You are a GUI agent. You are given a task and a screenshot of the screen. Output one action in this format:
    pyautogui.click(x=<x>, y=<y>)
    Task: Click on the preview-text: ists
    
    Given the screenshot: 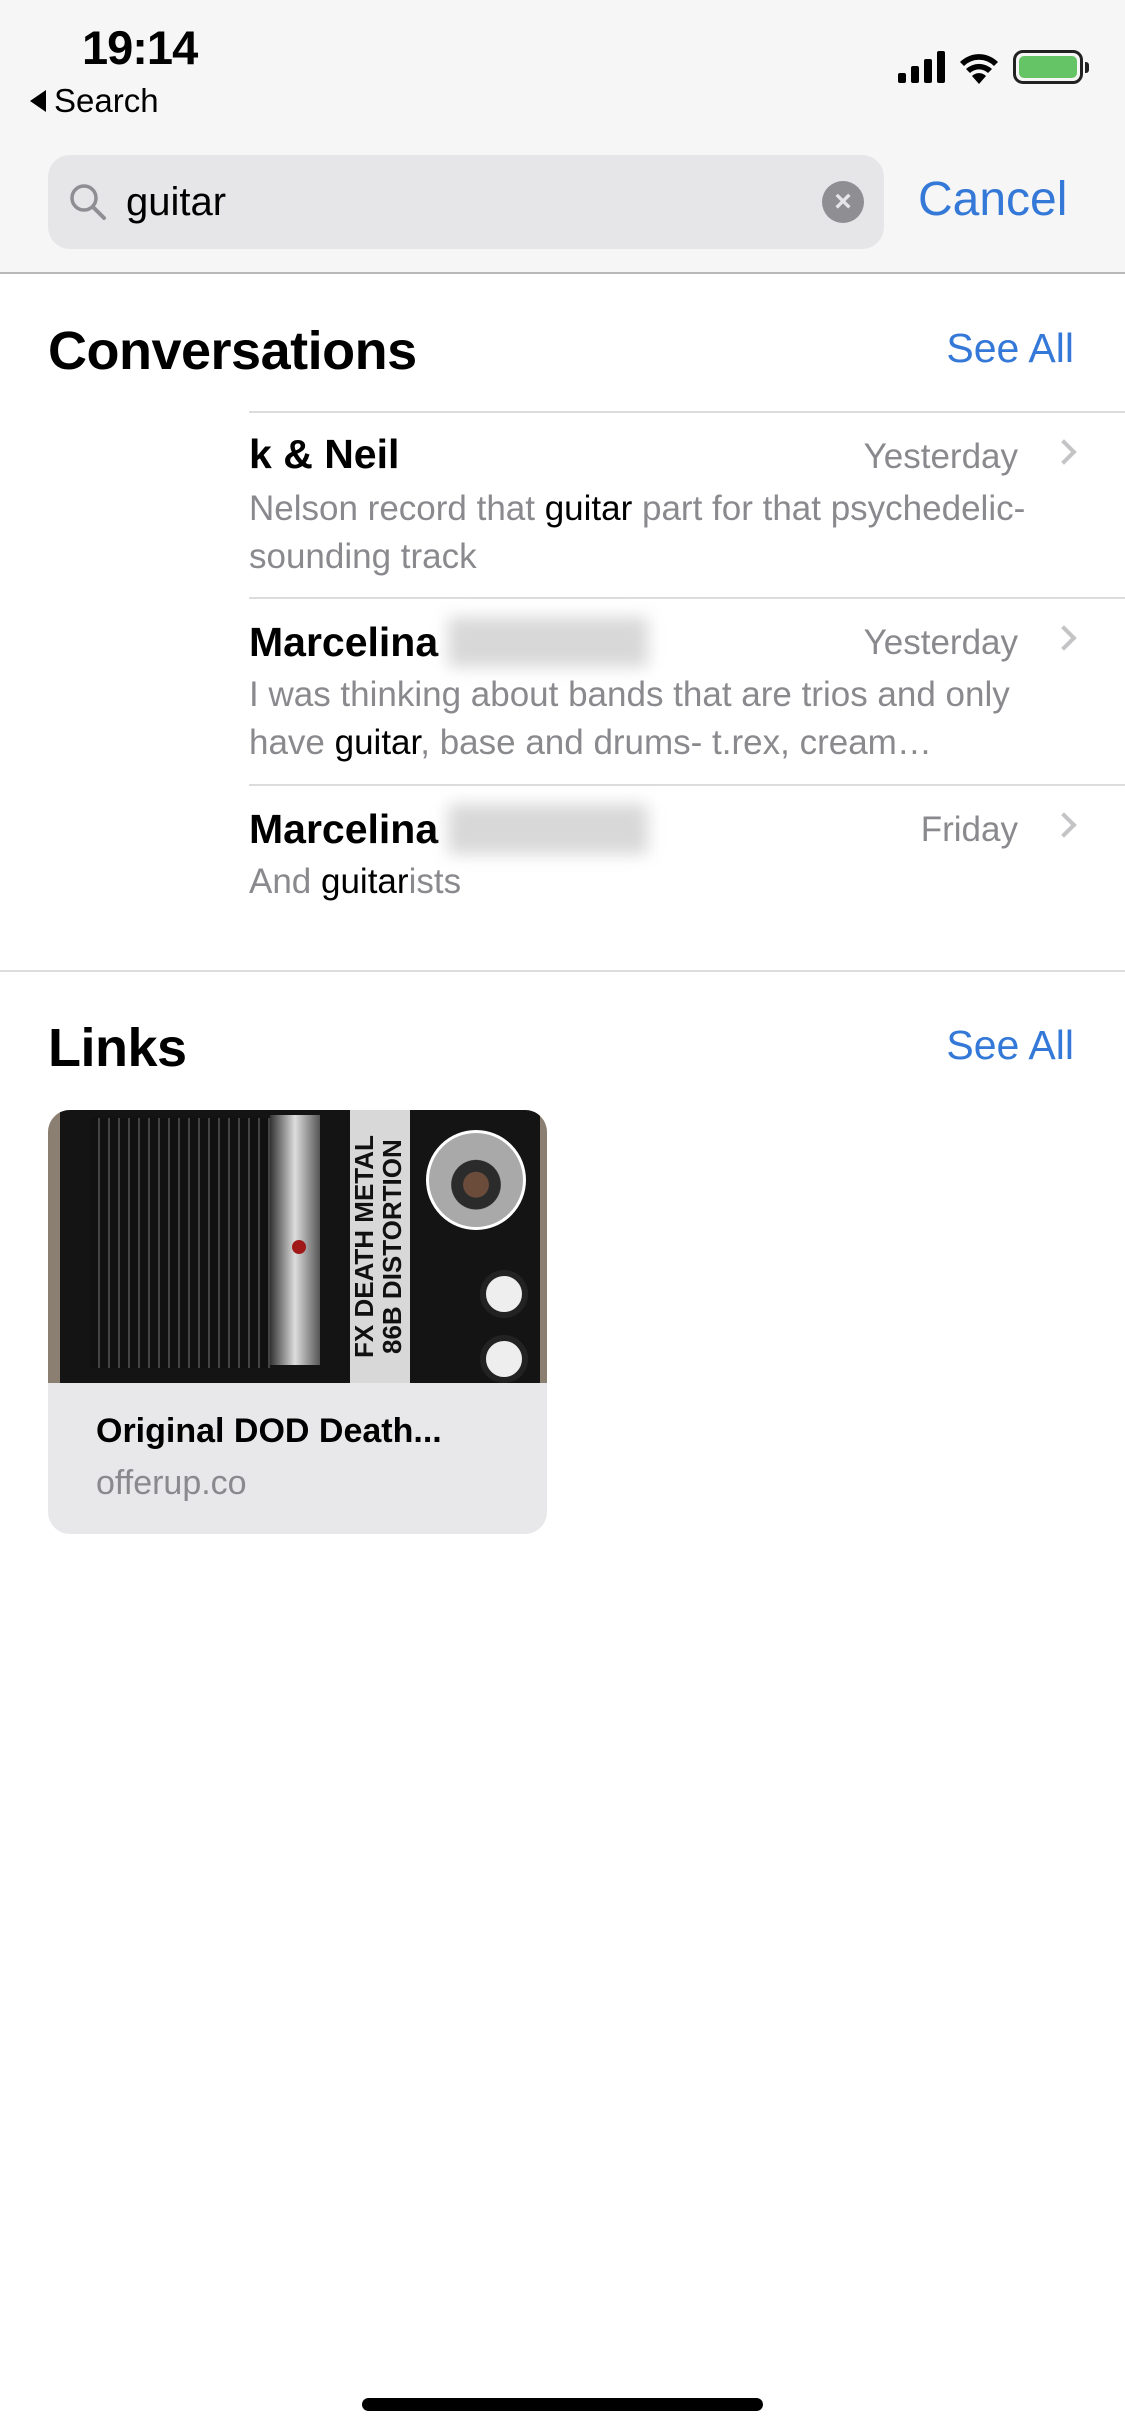 What is the action you would take?
    pyautogui.click(x=435, y=881)
    